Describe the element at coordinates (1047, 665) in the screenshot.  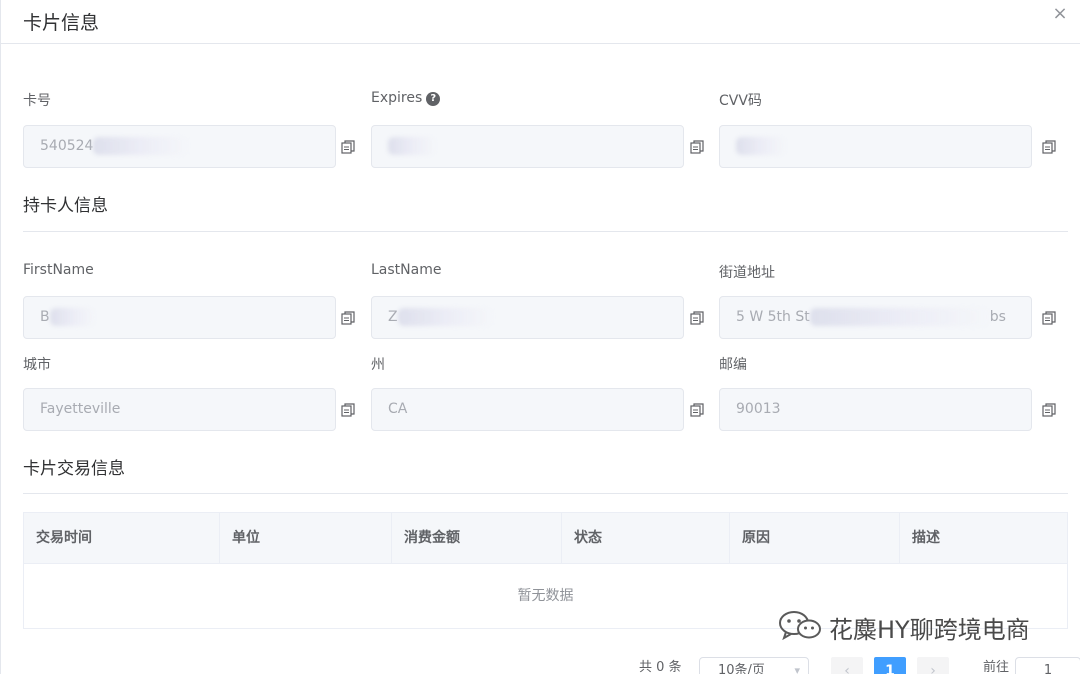
I see `goto-page-input: 1` at that location.